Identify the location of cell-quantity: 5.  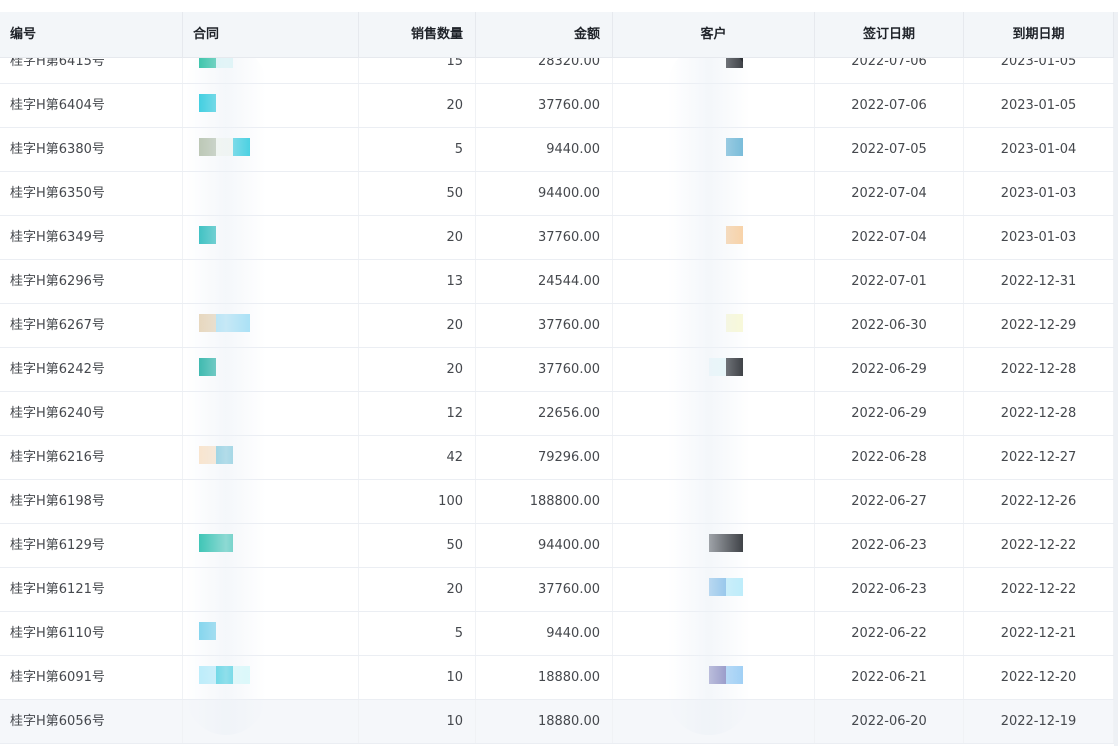
(417, 633).